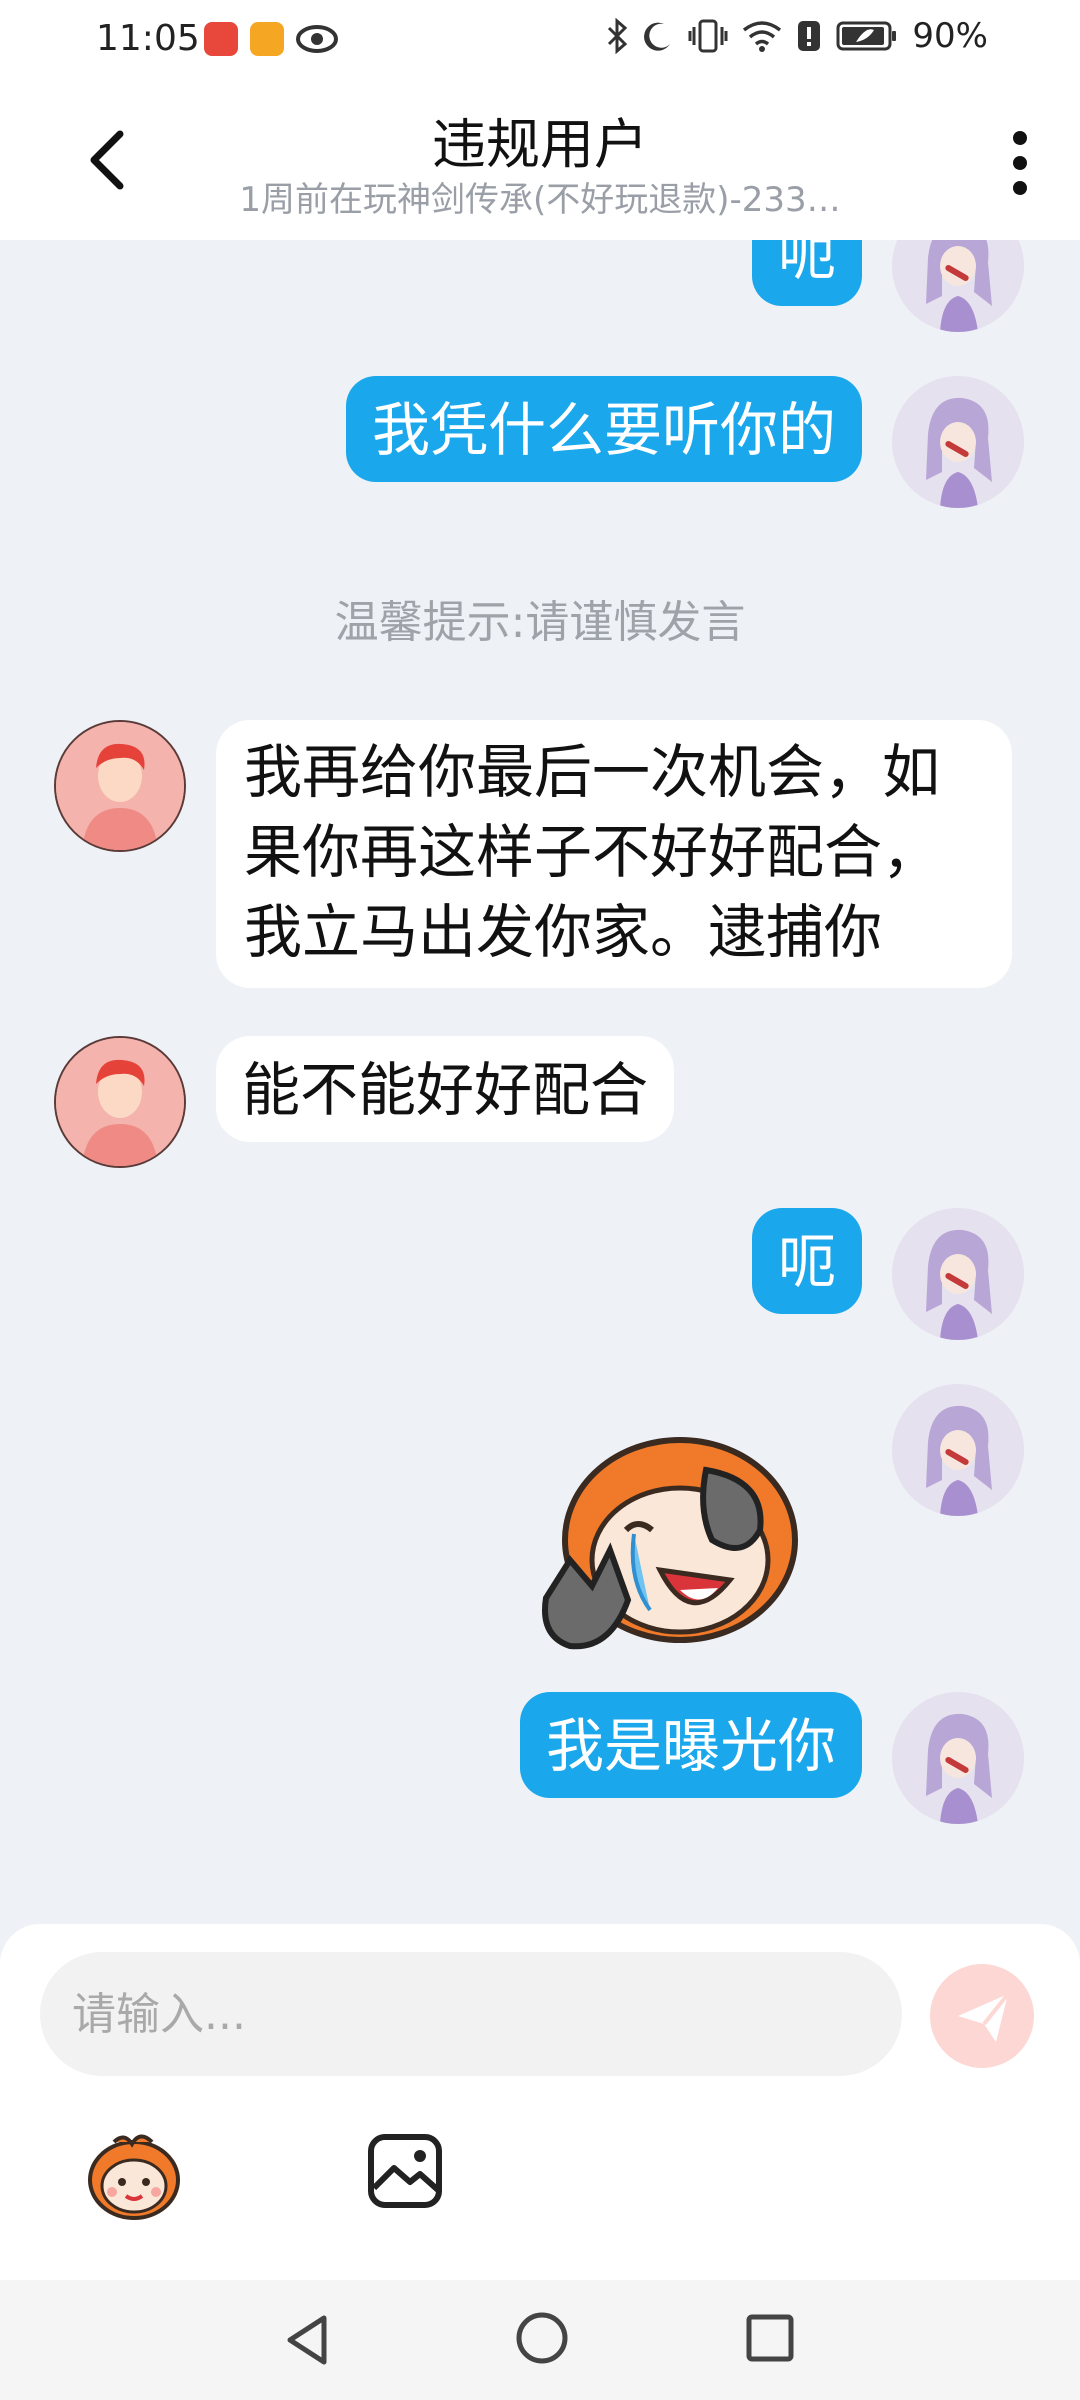 Image resolution: width=1080 pixels, height=2400 pixels. I want to click on status-time: 11:05, so click(148, 38).